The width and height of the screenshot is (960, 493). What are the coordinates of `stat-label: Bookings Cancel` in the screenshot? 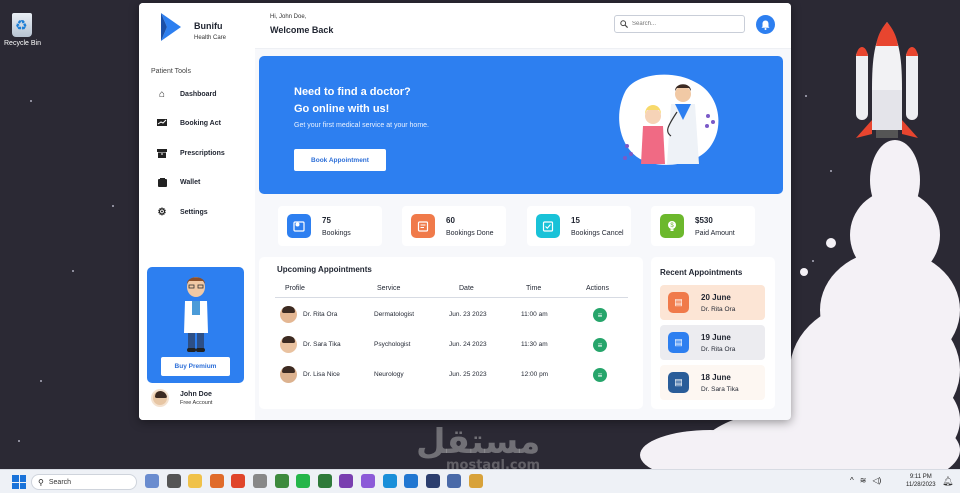 It's located at (597, 233).